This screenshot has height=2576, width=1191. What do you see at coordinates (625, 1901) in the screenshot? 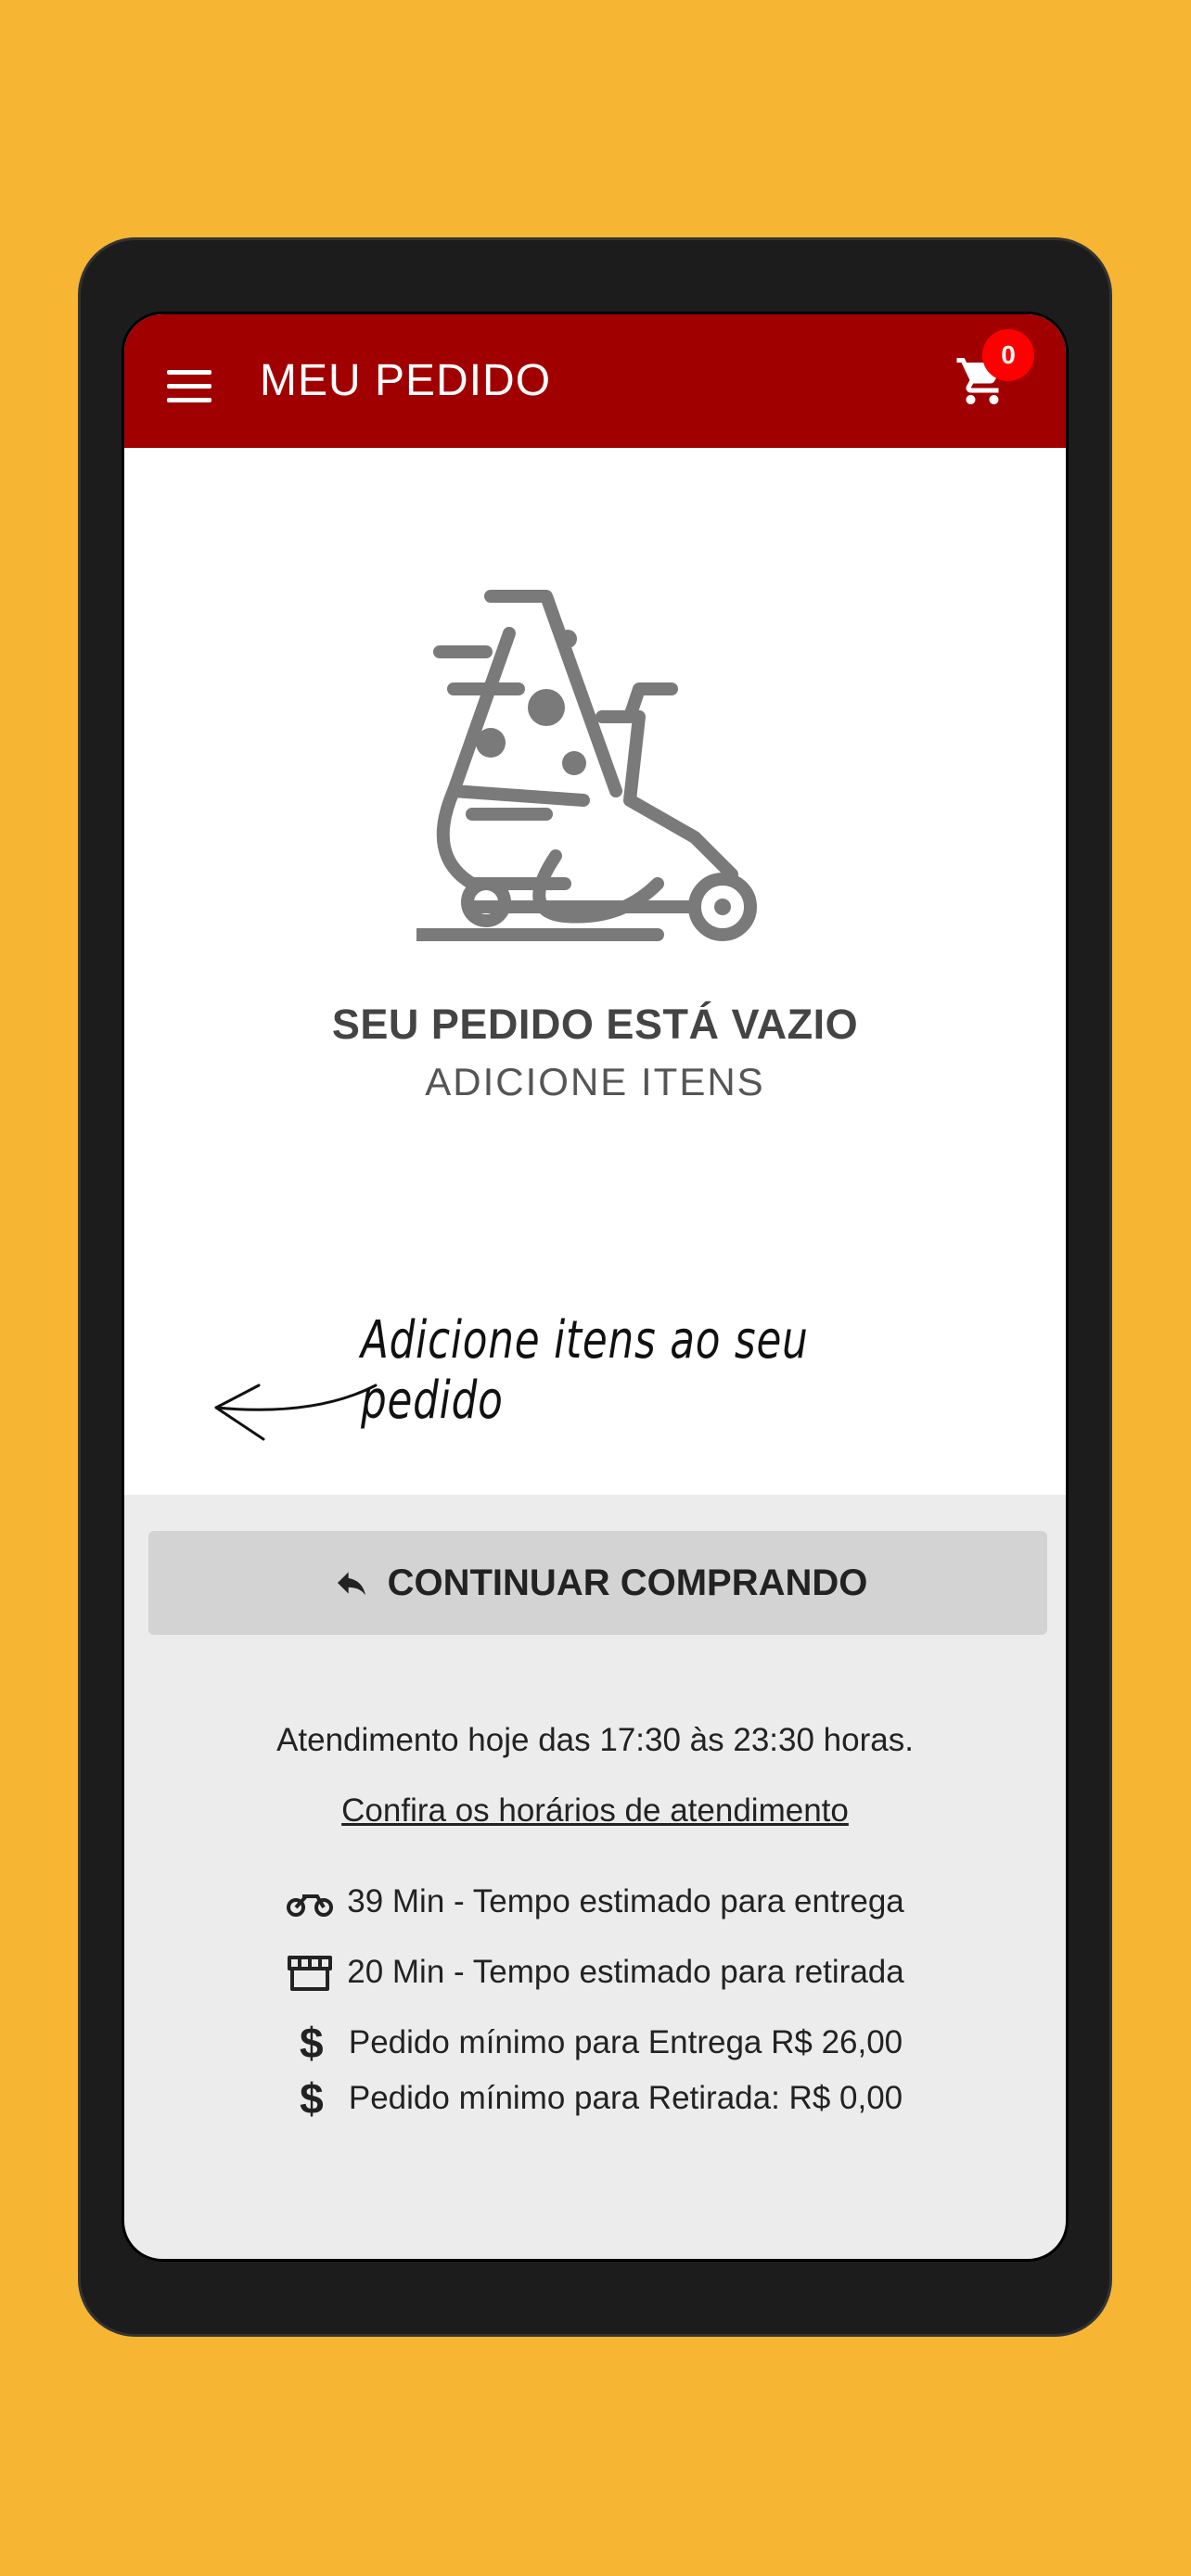
I see `delivery-time-text: 39 Min - Tempo estimado para entrega` at bounding box center [625, 1901].